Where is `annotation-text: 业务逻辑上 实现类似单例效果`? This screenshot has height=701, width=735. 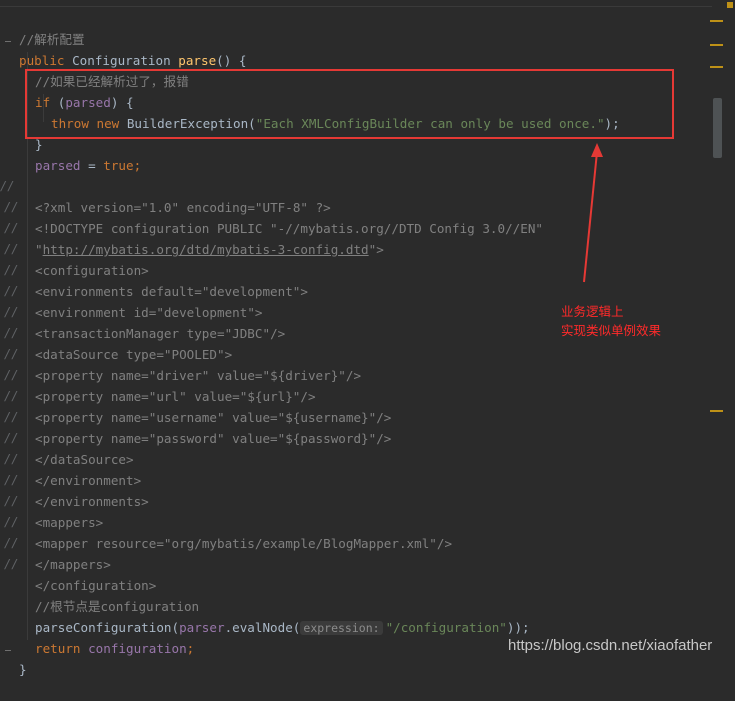
annotation-text: 业务逻辑上 实现类似单例效果 is located at coordinates (611, 321).